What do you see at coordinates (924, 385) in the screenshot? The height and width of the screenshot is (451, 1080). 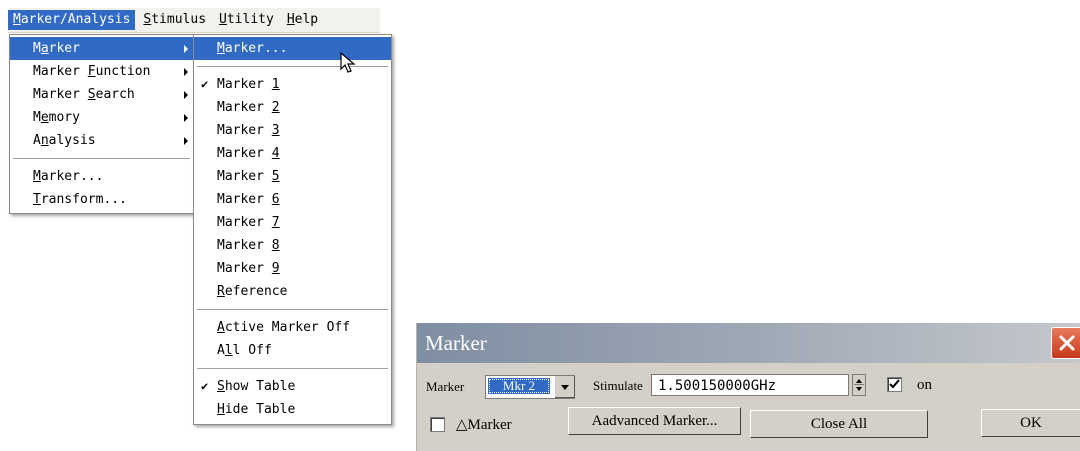 I see `on-label: on` at bounding box center [924, 385].